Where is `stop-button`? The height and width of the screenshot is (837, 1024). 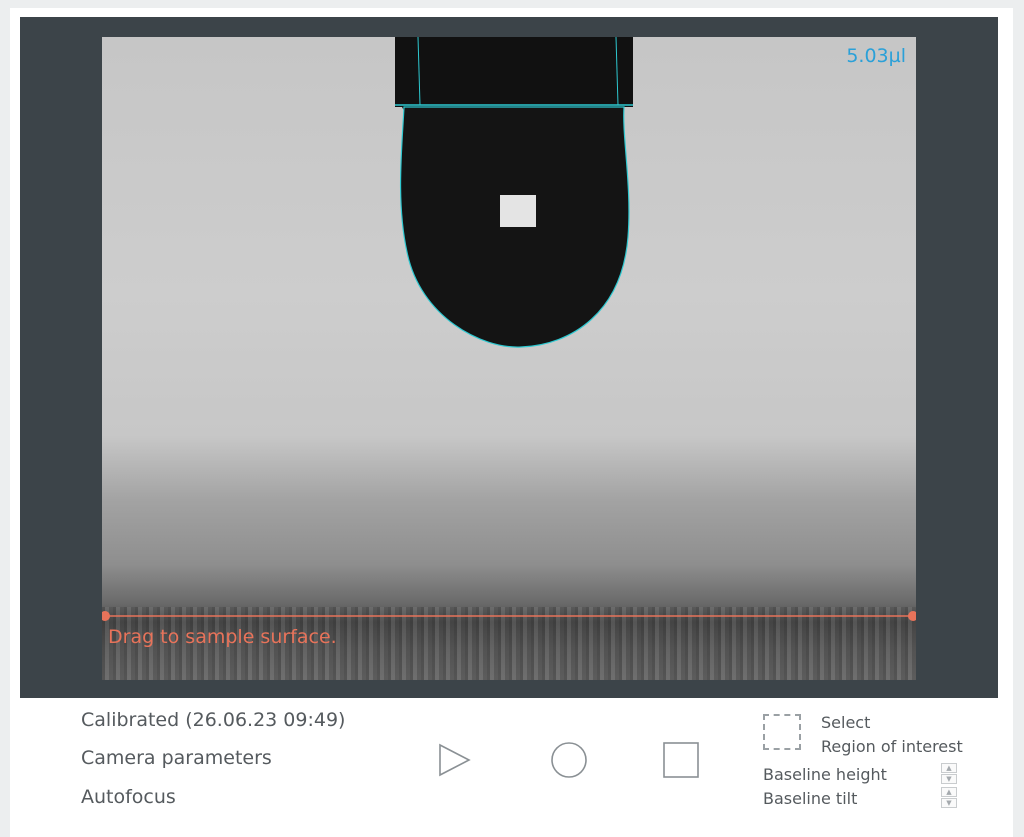 stop-button is located at coordinates (681, 760).